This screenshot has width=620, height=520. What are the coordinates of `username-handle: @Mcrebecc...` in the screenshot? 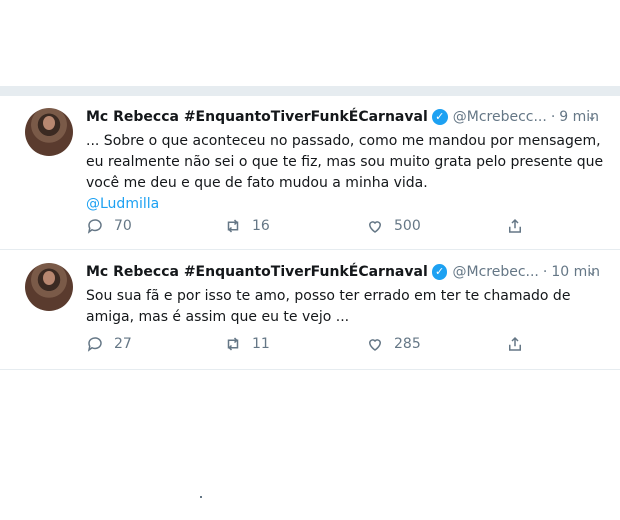 It's located at (500, 117).